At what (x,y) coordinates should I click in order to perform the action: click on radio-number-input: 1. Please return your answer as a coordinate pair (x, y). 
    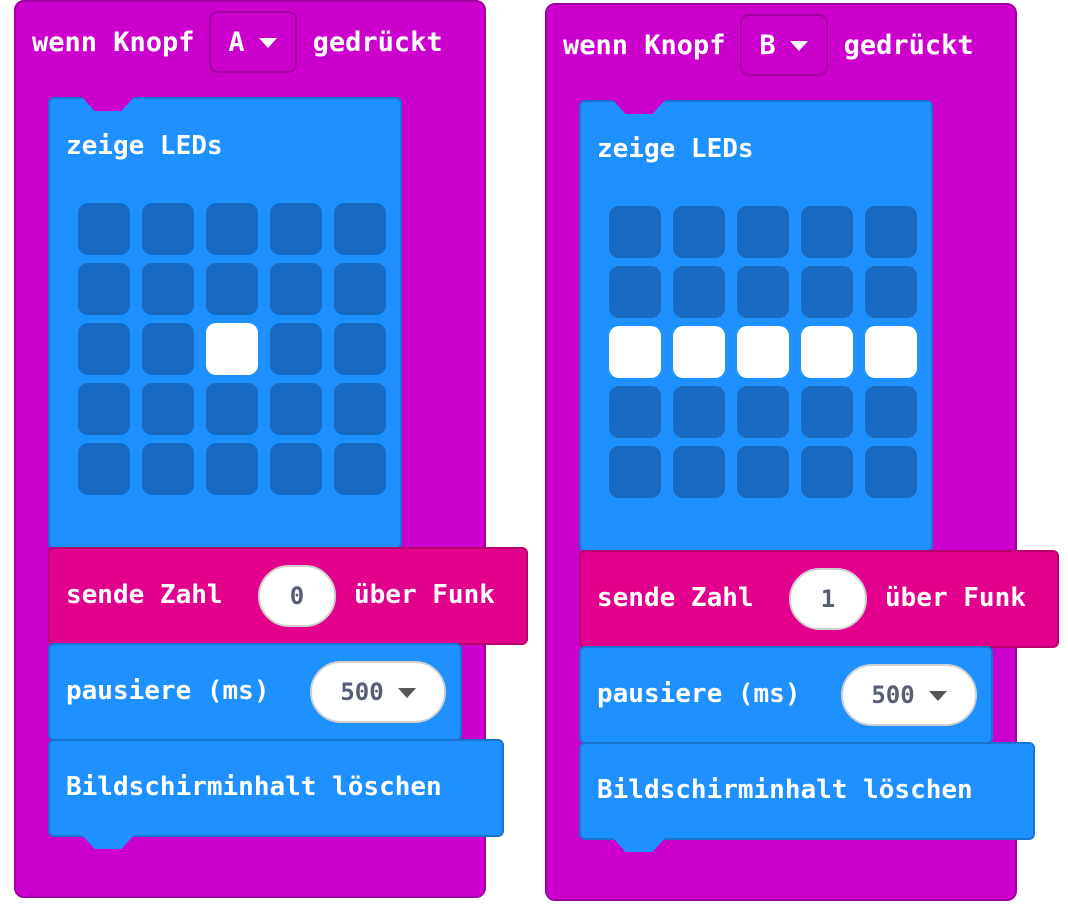
    Looking at the image, I should click on (828, 599).